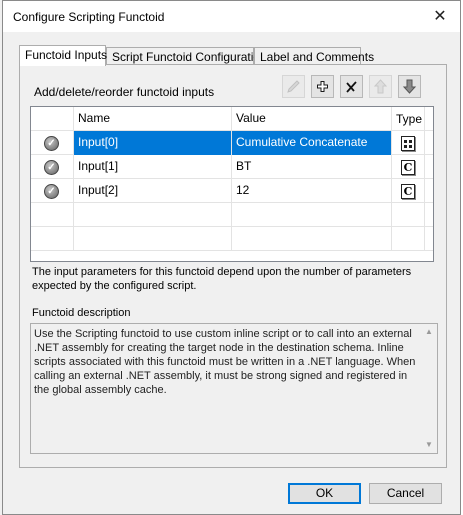 This screenshot has height=515, width=463. What do you see at coordinates (231, 16) in the screenshot?
I see `title-bar: Configure Scripting Functoid ✕` at bounding box center [231, 16].